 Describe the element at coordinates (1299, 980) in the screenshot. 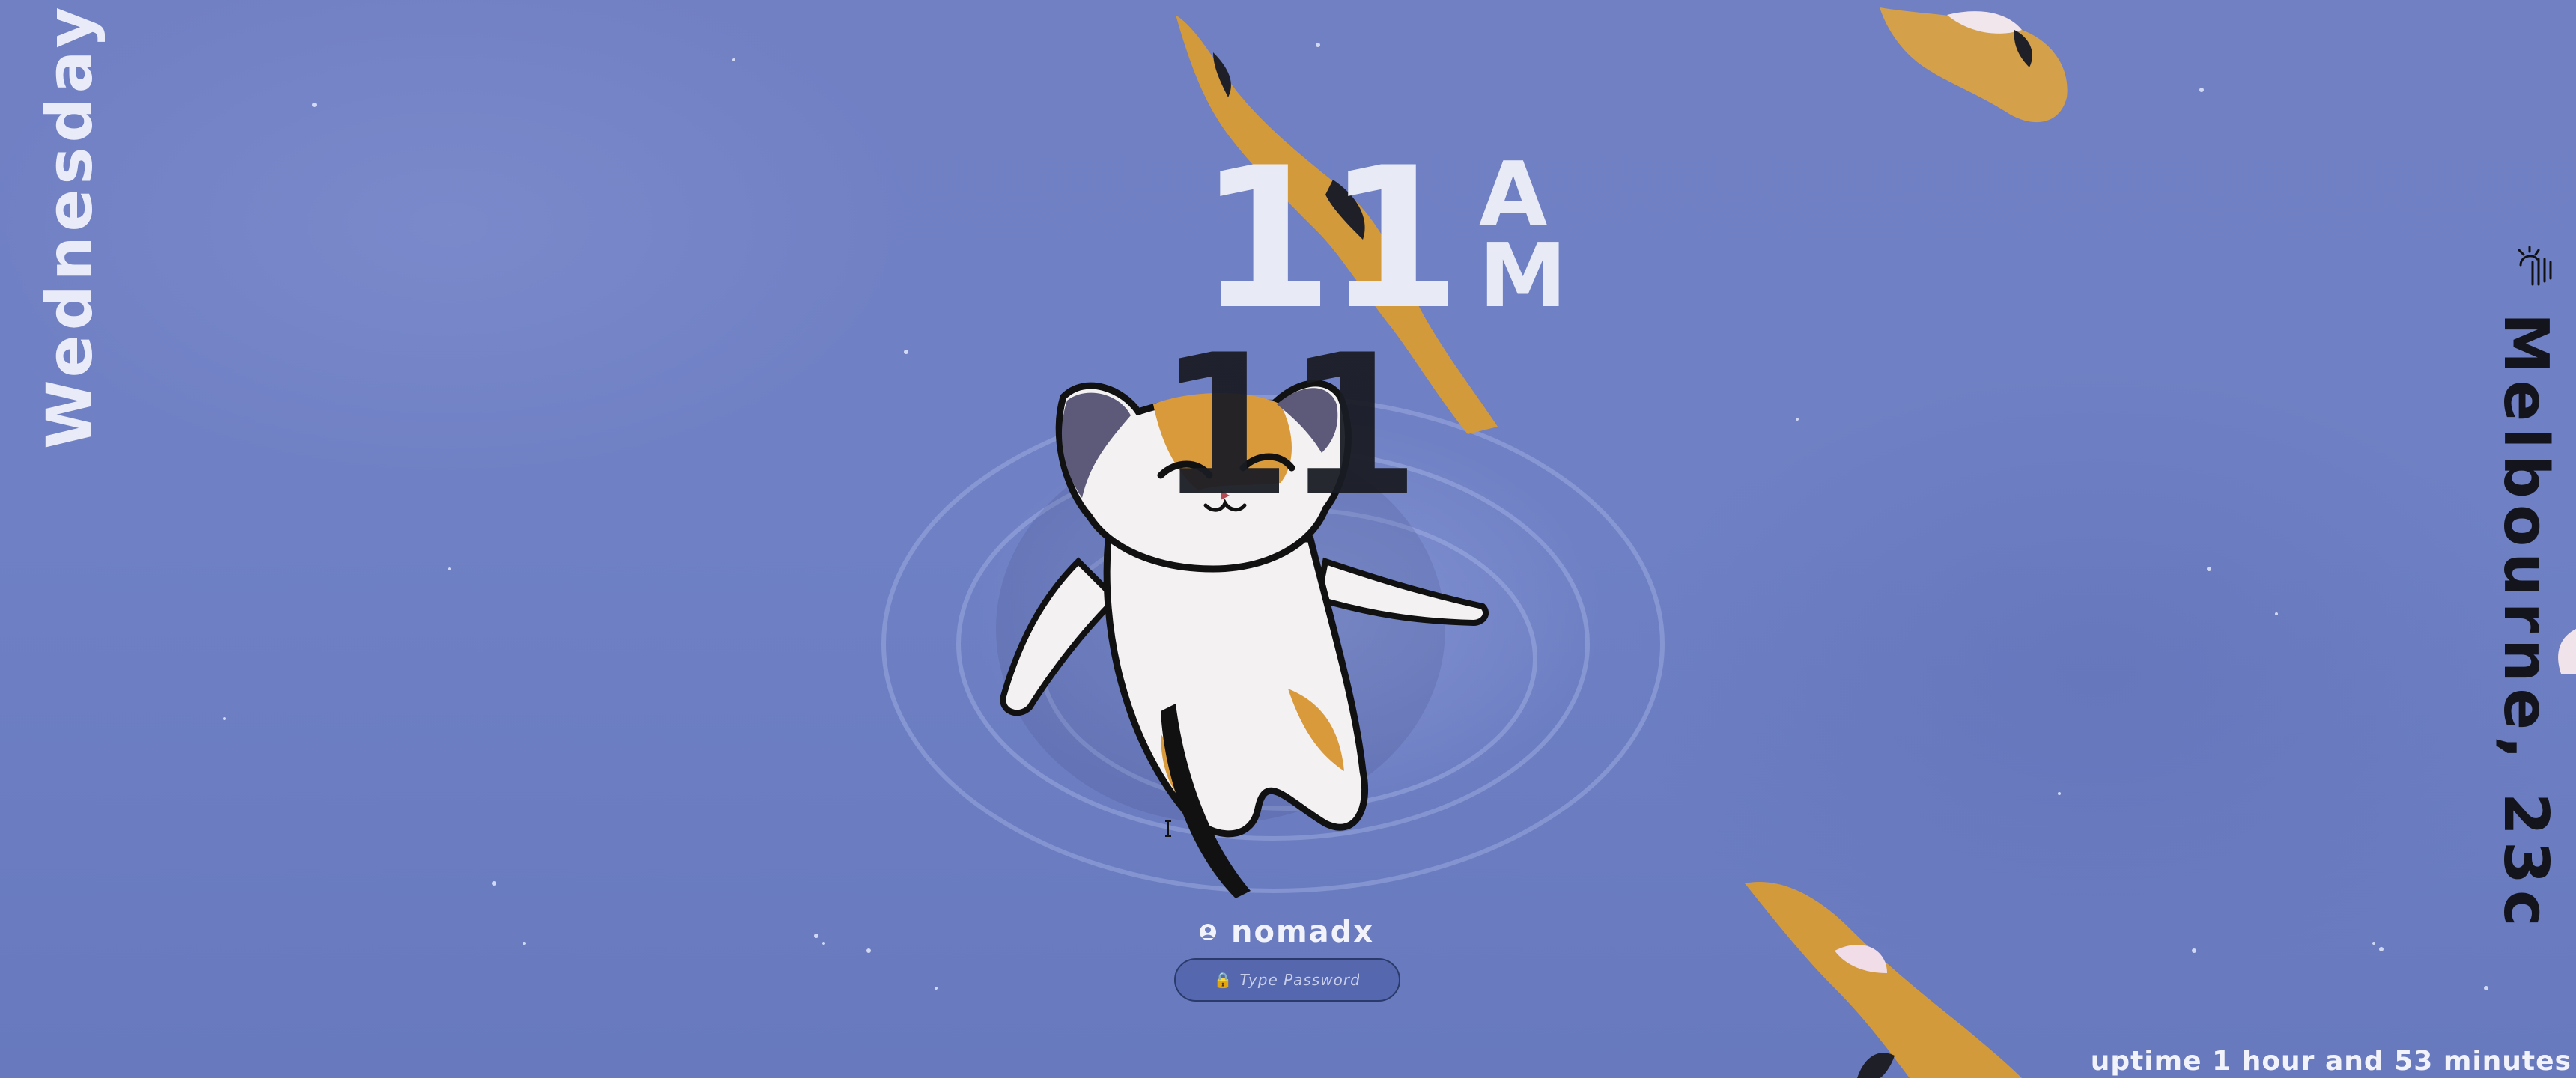

I see `password-input` at that location.